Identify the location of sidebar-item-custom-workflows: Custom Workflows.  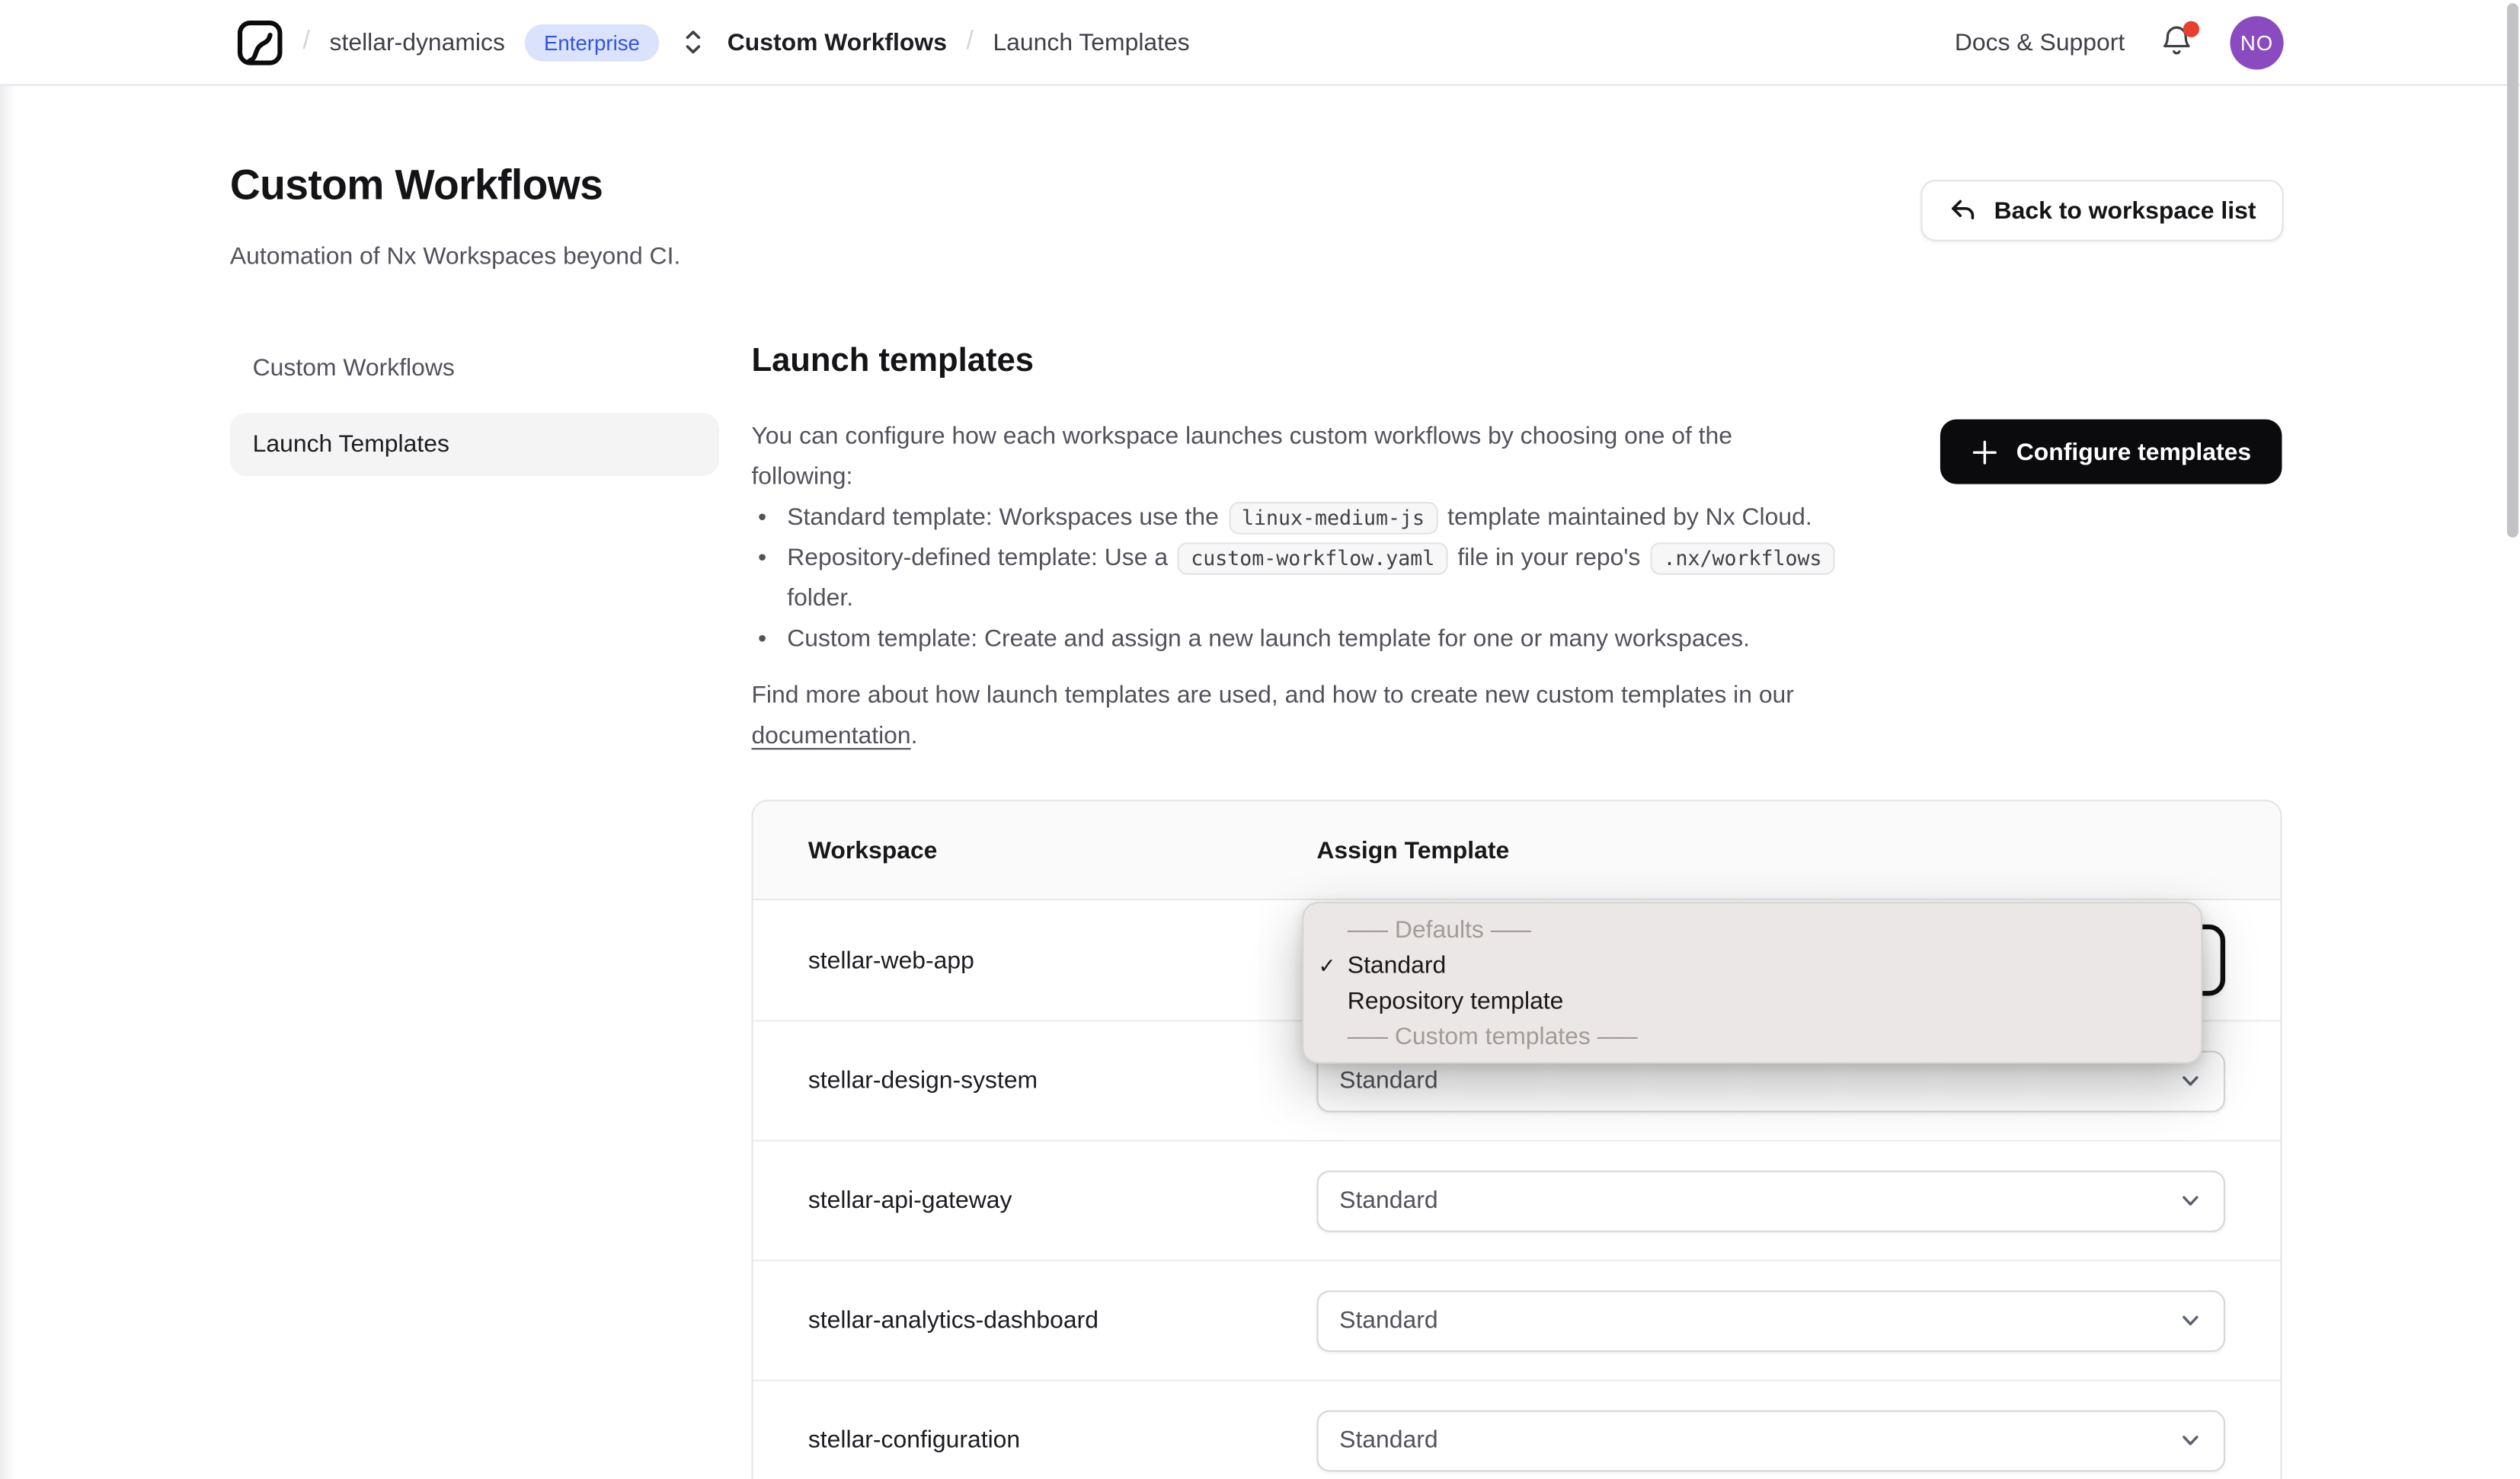
(474, 368).